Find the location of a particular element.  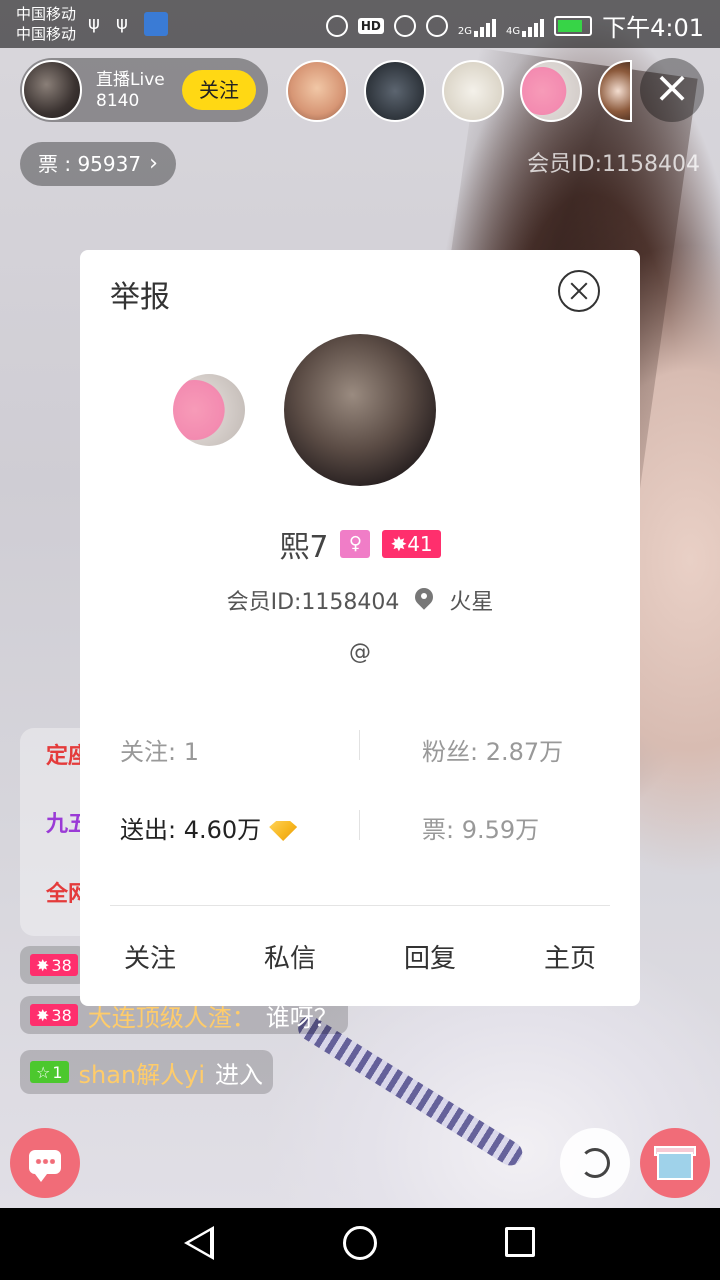

gifts-sent: 送出: 4.60万 is located at coordinates (209, 827).